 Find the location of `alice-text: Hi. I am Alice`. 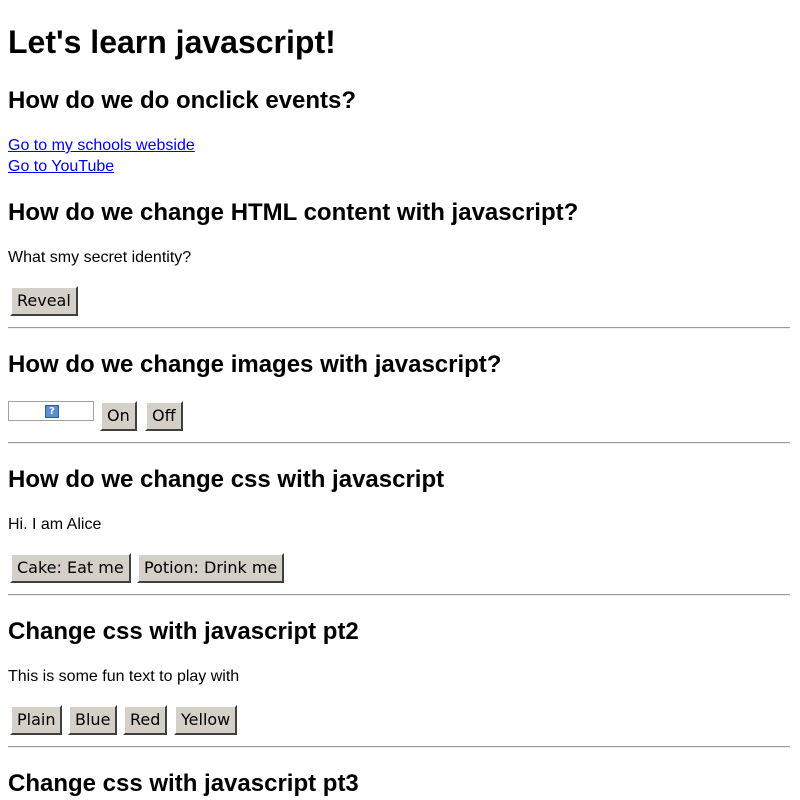

alice-text: Hi. I am Alice is located at coordinates (55, 524).